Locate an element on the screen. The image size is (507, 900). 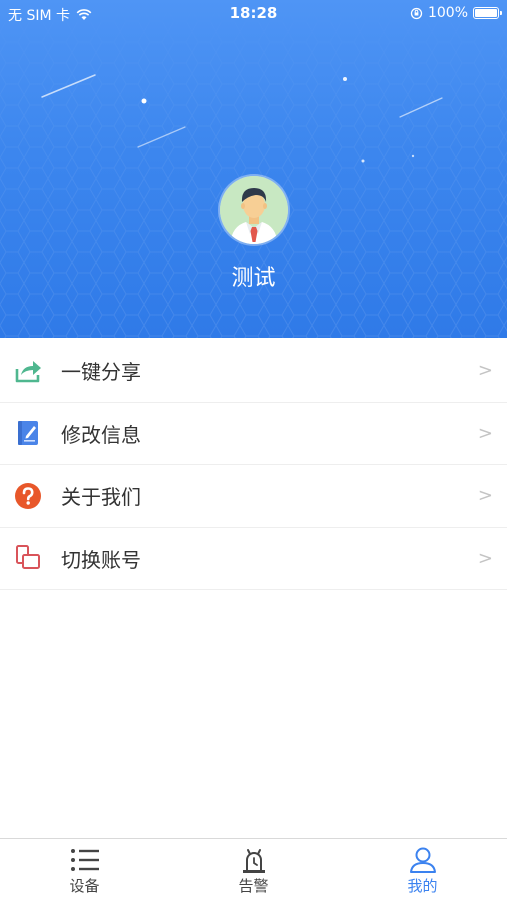
tab-label: 设备 is located at coordinates (84, 886).